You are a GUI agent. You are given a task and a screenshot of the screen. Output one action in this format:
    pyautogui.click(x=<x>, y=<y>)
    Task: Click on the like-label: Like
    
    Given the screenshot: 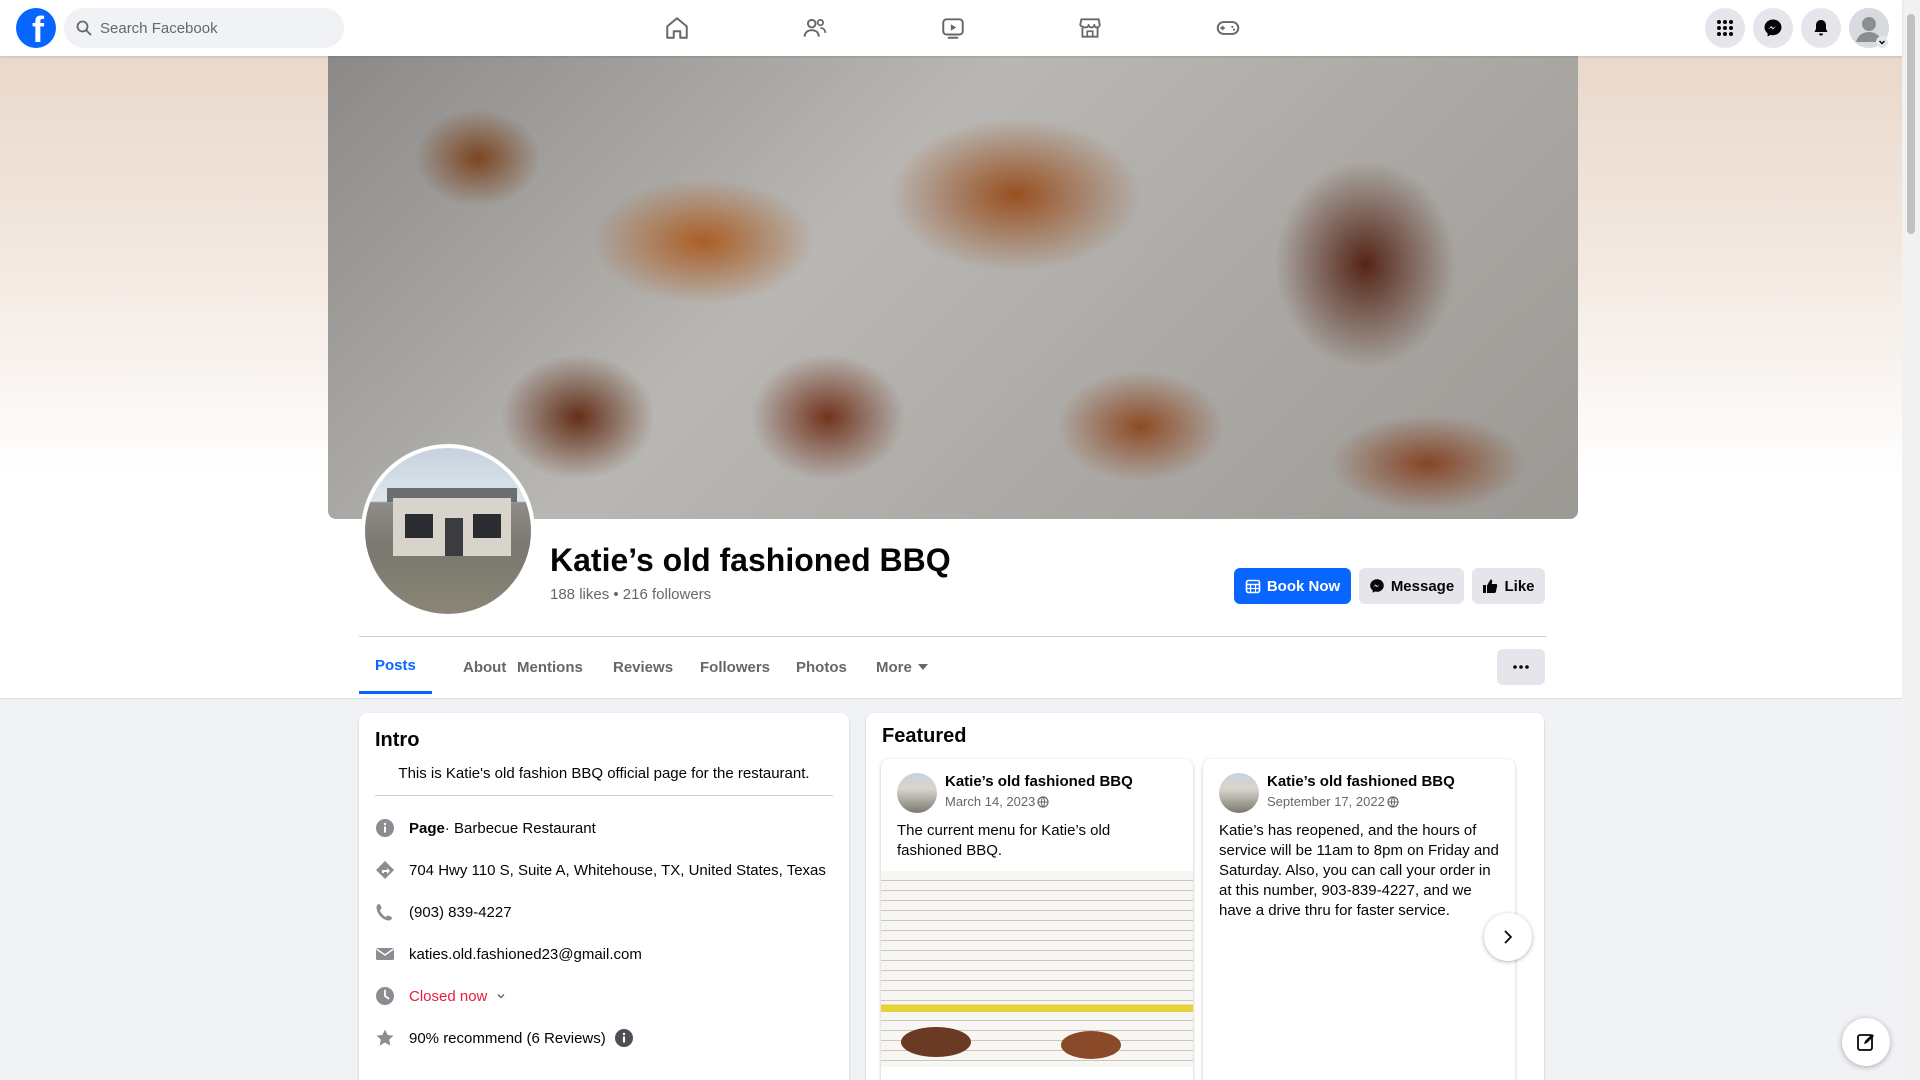 What is the action you would take?
    pyautogui.click(x=1519, y=586)
    